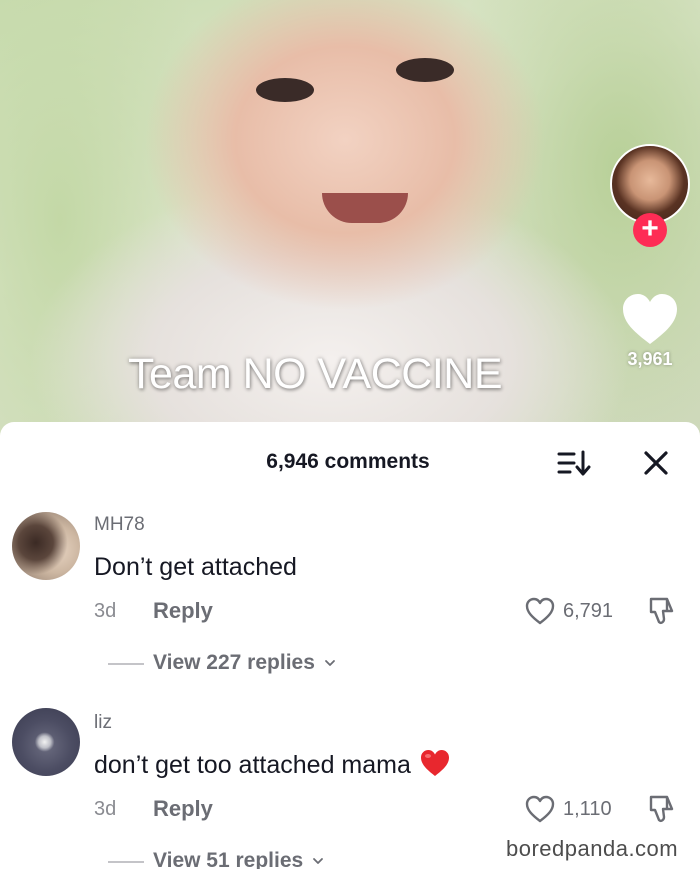  What do you see at coordinates (587, 809) in the screenshot?
I see `comment-like-count: 1,110` at bounding box center [587, 809].